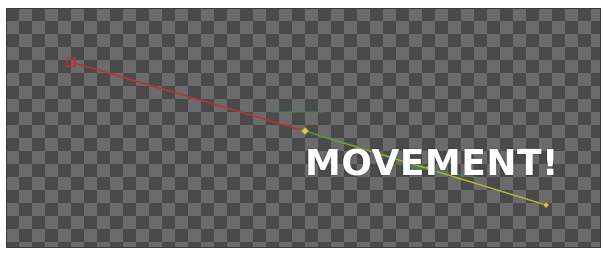 The width and height of the screenshot is (603, 254). What do you see at coordinates (188, 96) in the screenshot?
I see `motion-path-segment-red` at bounding box center [188, 96].